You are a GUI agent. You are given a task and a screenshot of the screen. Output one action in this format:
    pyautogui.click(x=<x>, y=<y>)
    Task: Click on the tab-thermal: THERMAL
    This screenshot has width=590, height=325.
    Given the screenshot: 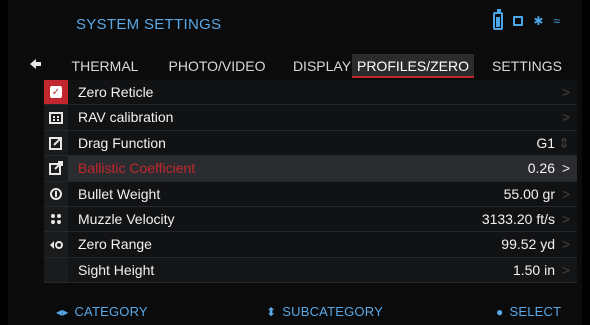 What is the action you would take?
    pyautogui.click(x=105, y=66)
    